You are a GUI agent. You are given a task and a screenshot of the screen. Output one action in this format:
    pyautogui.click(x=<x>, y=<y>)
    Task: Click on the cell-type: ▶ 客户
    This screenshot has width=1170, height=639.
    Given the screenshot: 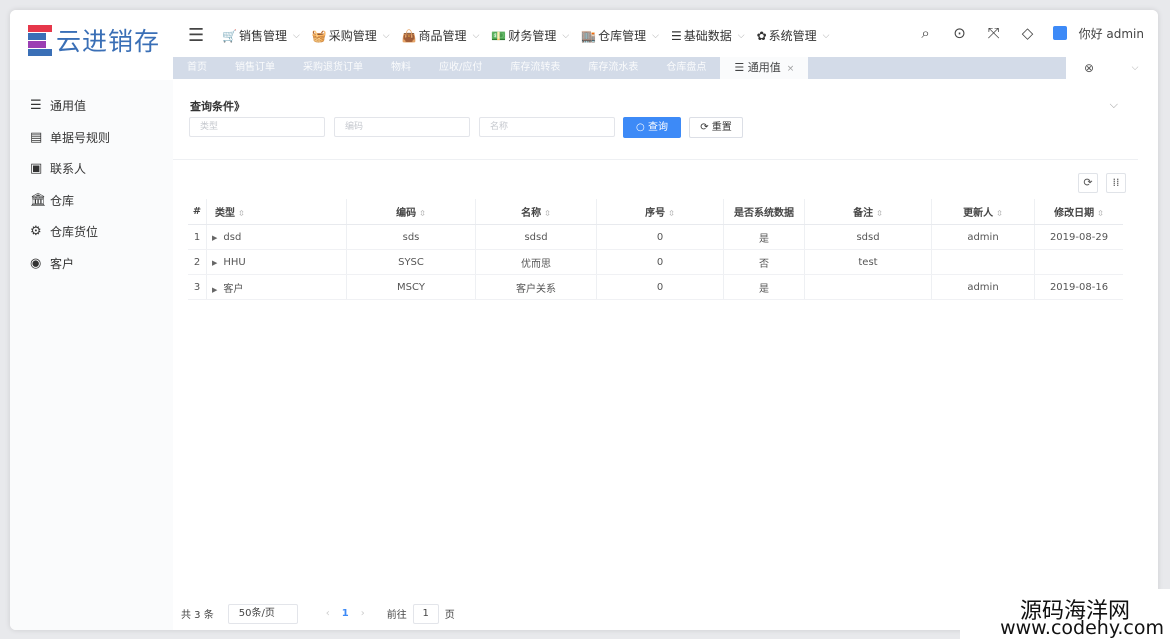 What is the action you would take?
    pyautogui.click(x=276, y=287)
    